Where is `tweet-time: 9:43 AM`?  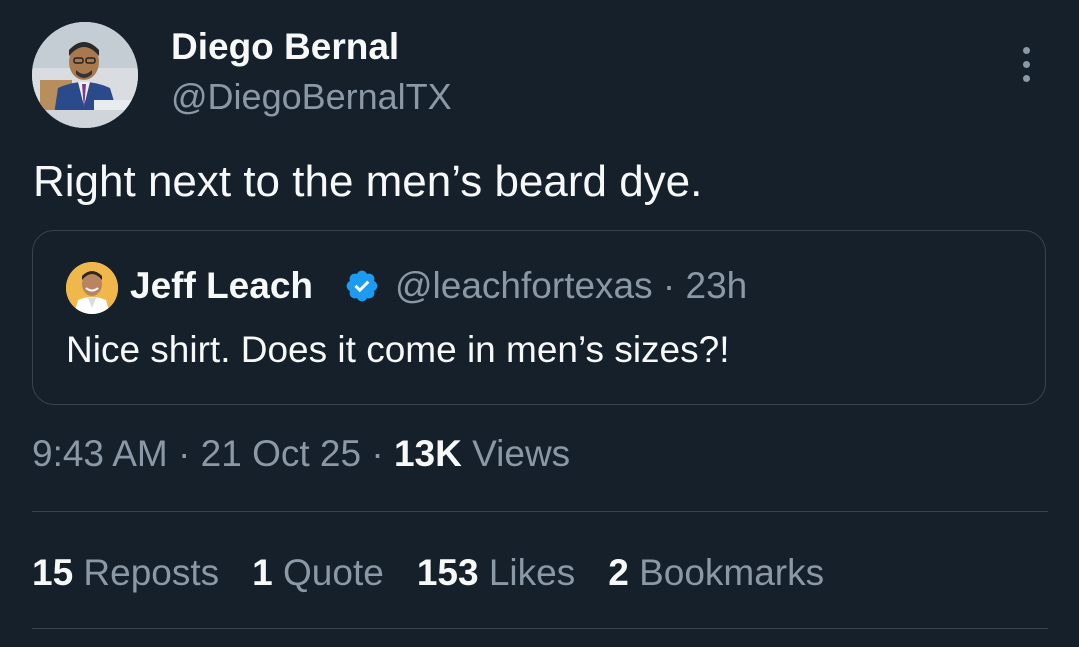
tweet-time: 9:43 AM is located at coordinates (100, 453).